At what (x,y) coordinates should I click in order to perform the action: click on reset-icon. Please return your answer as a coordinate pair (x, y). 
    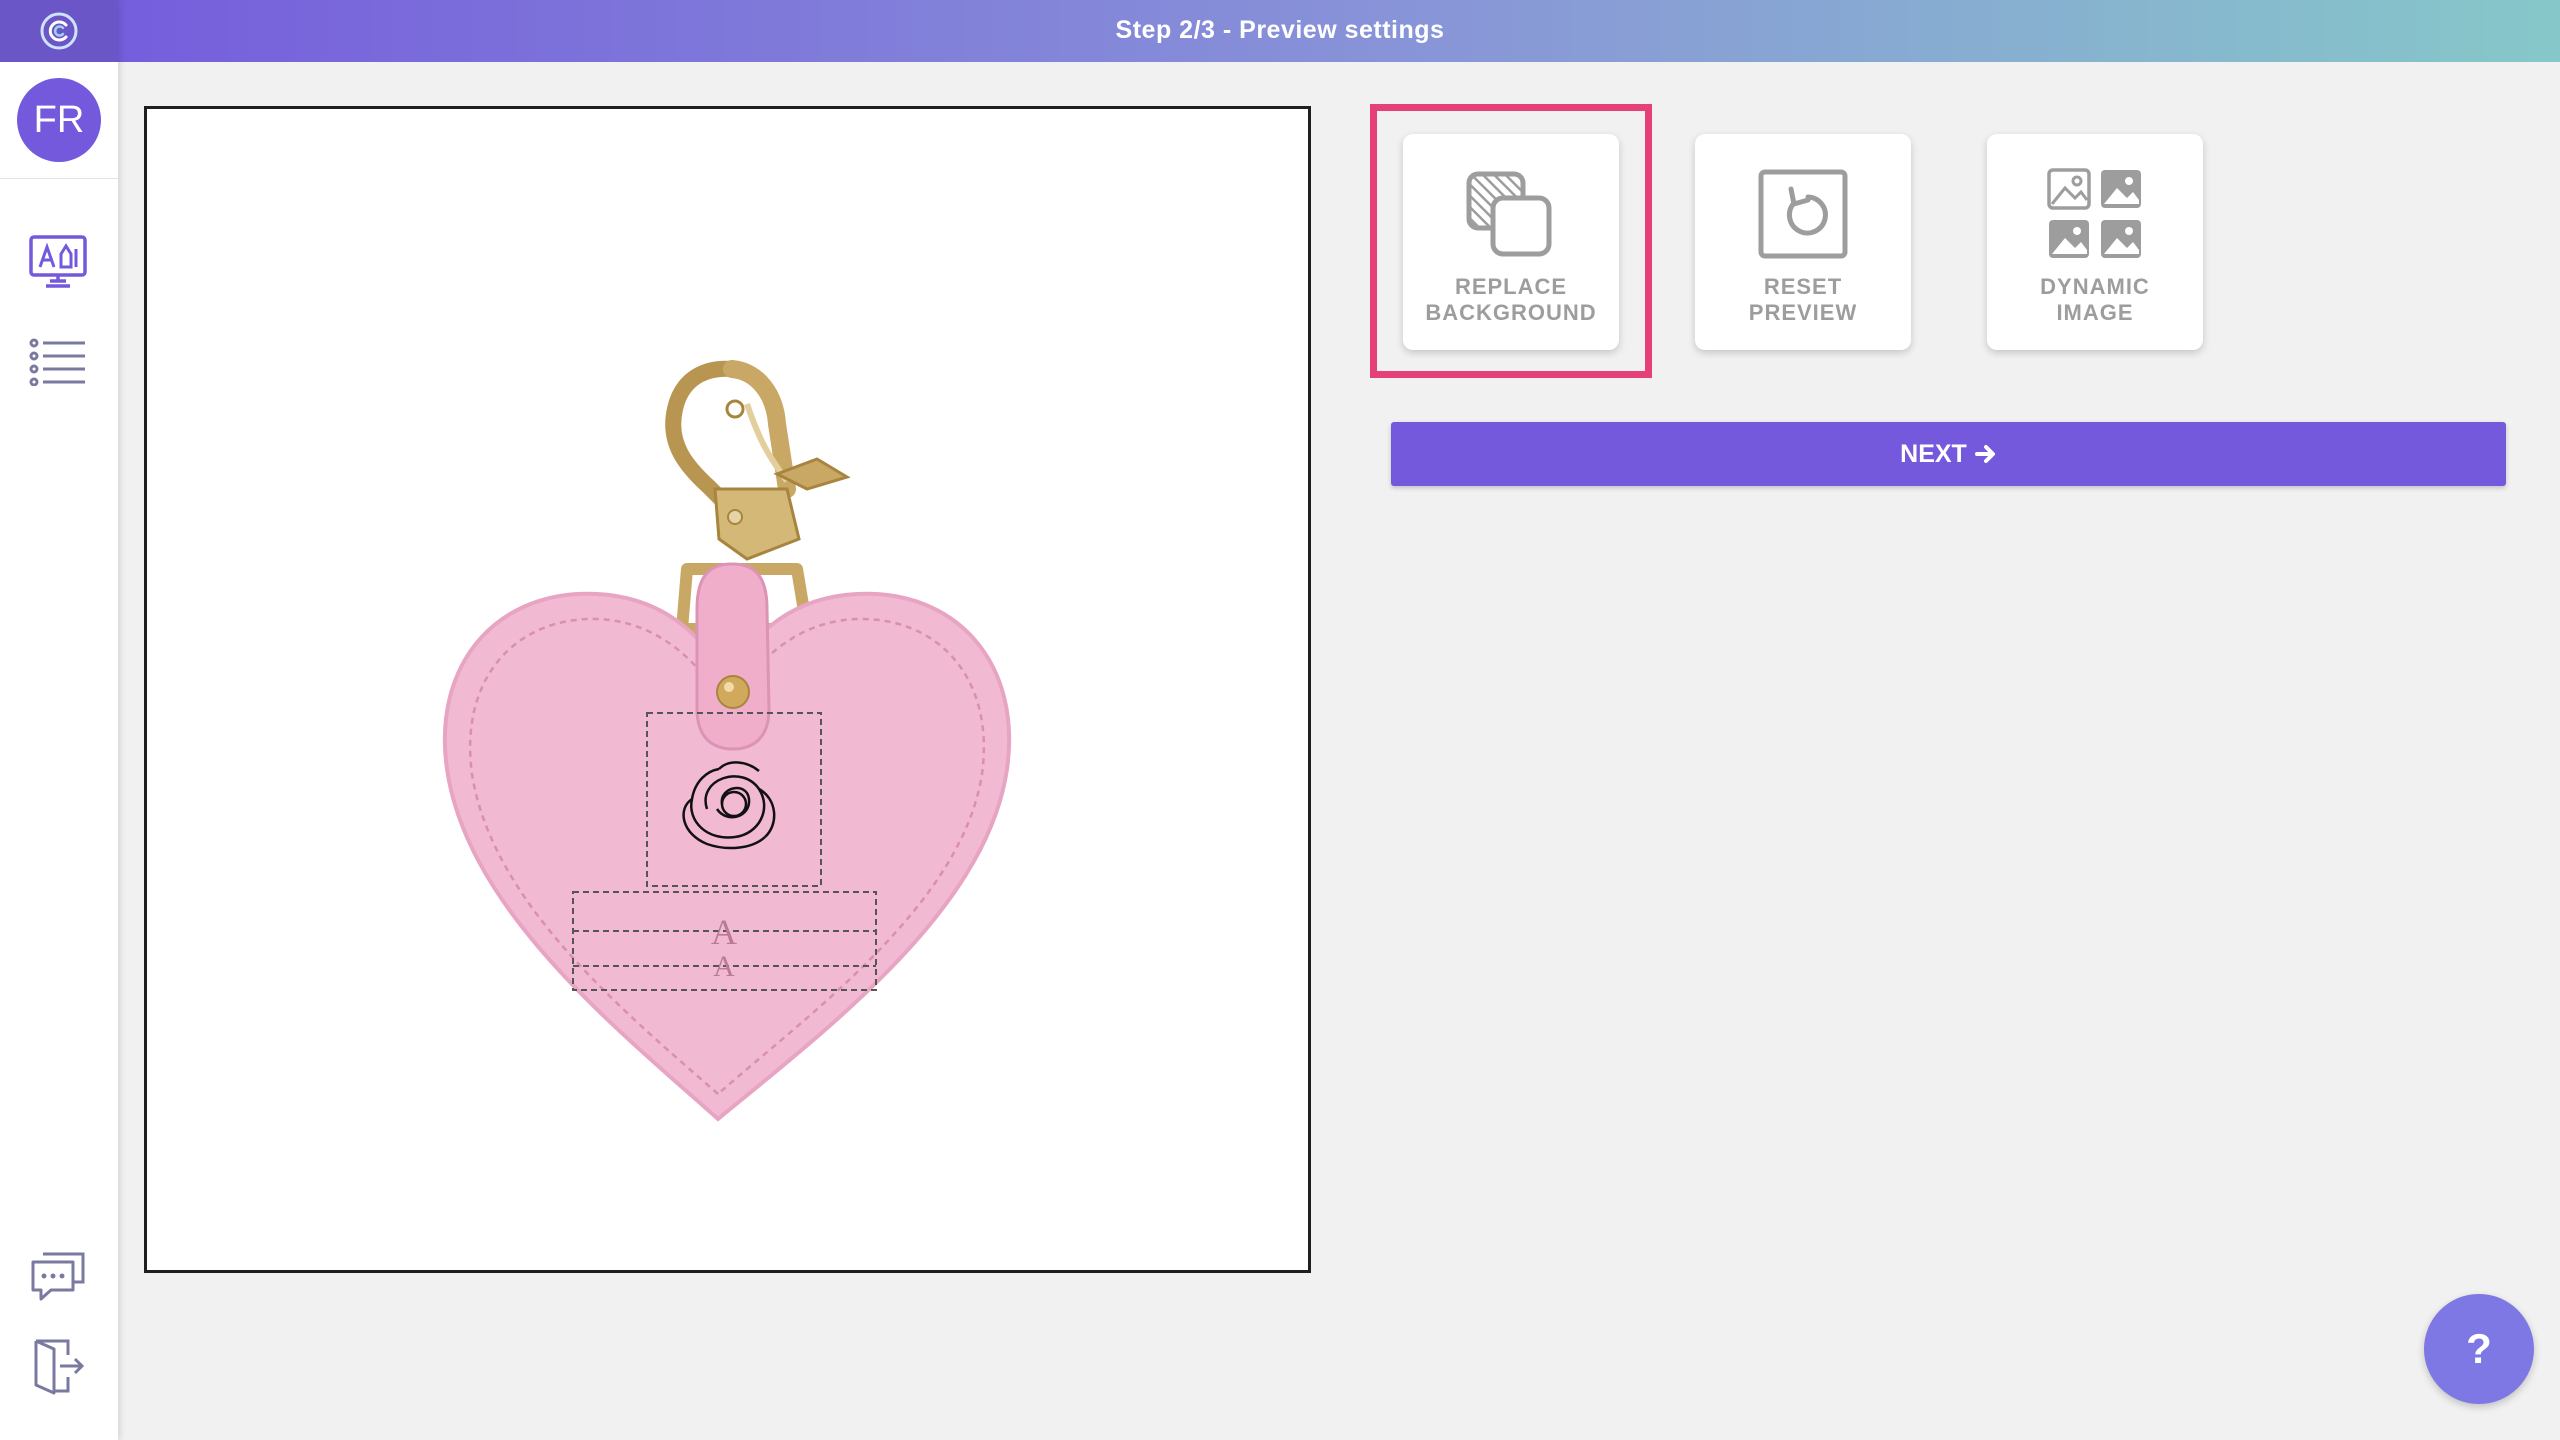
    Looking at the image, I should click on (1803, 214).